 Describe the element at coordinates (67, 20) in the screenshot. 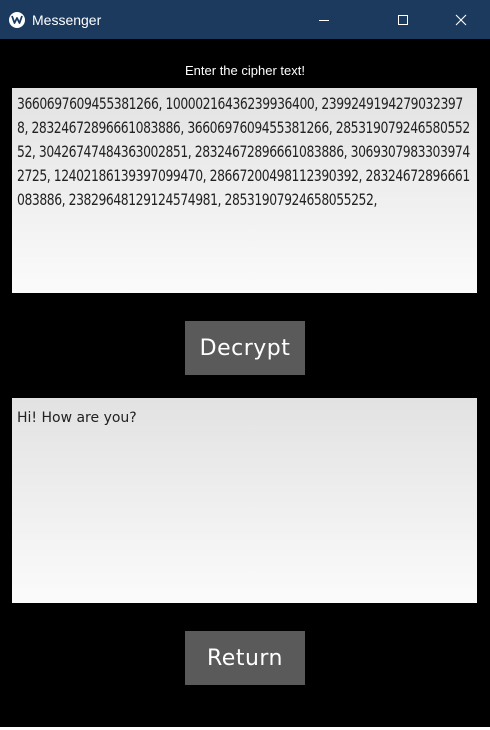

I see `window-title: Messenger` at that location.